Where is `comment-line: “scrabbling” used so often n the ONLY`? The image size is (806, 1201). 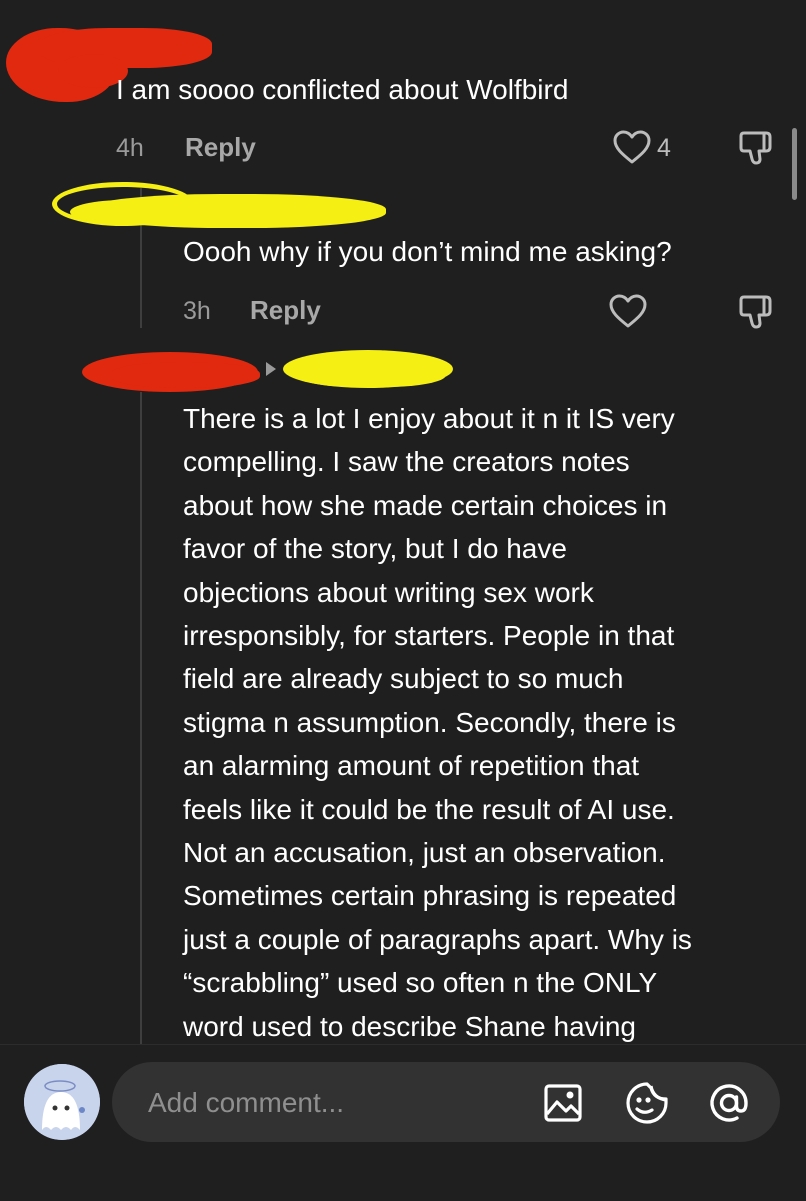 comment-line: “scrabbling” used so often n the ONLY is located at coordinates (420, 983).